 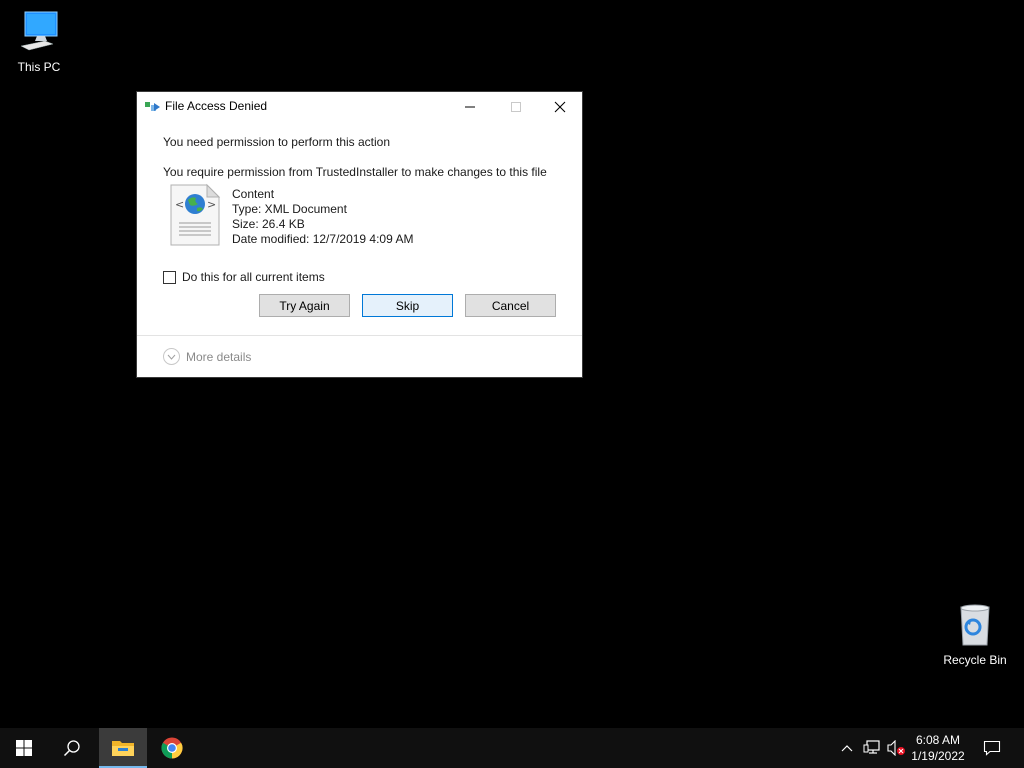 I want to click on taskbar-file-explorer, so click(x=123, y=748).